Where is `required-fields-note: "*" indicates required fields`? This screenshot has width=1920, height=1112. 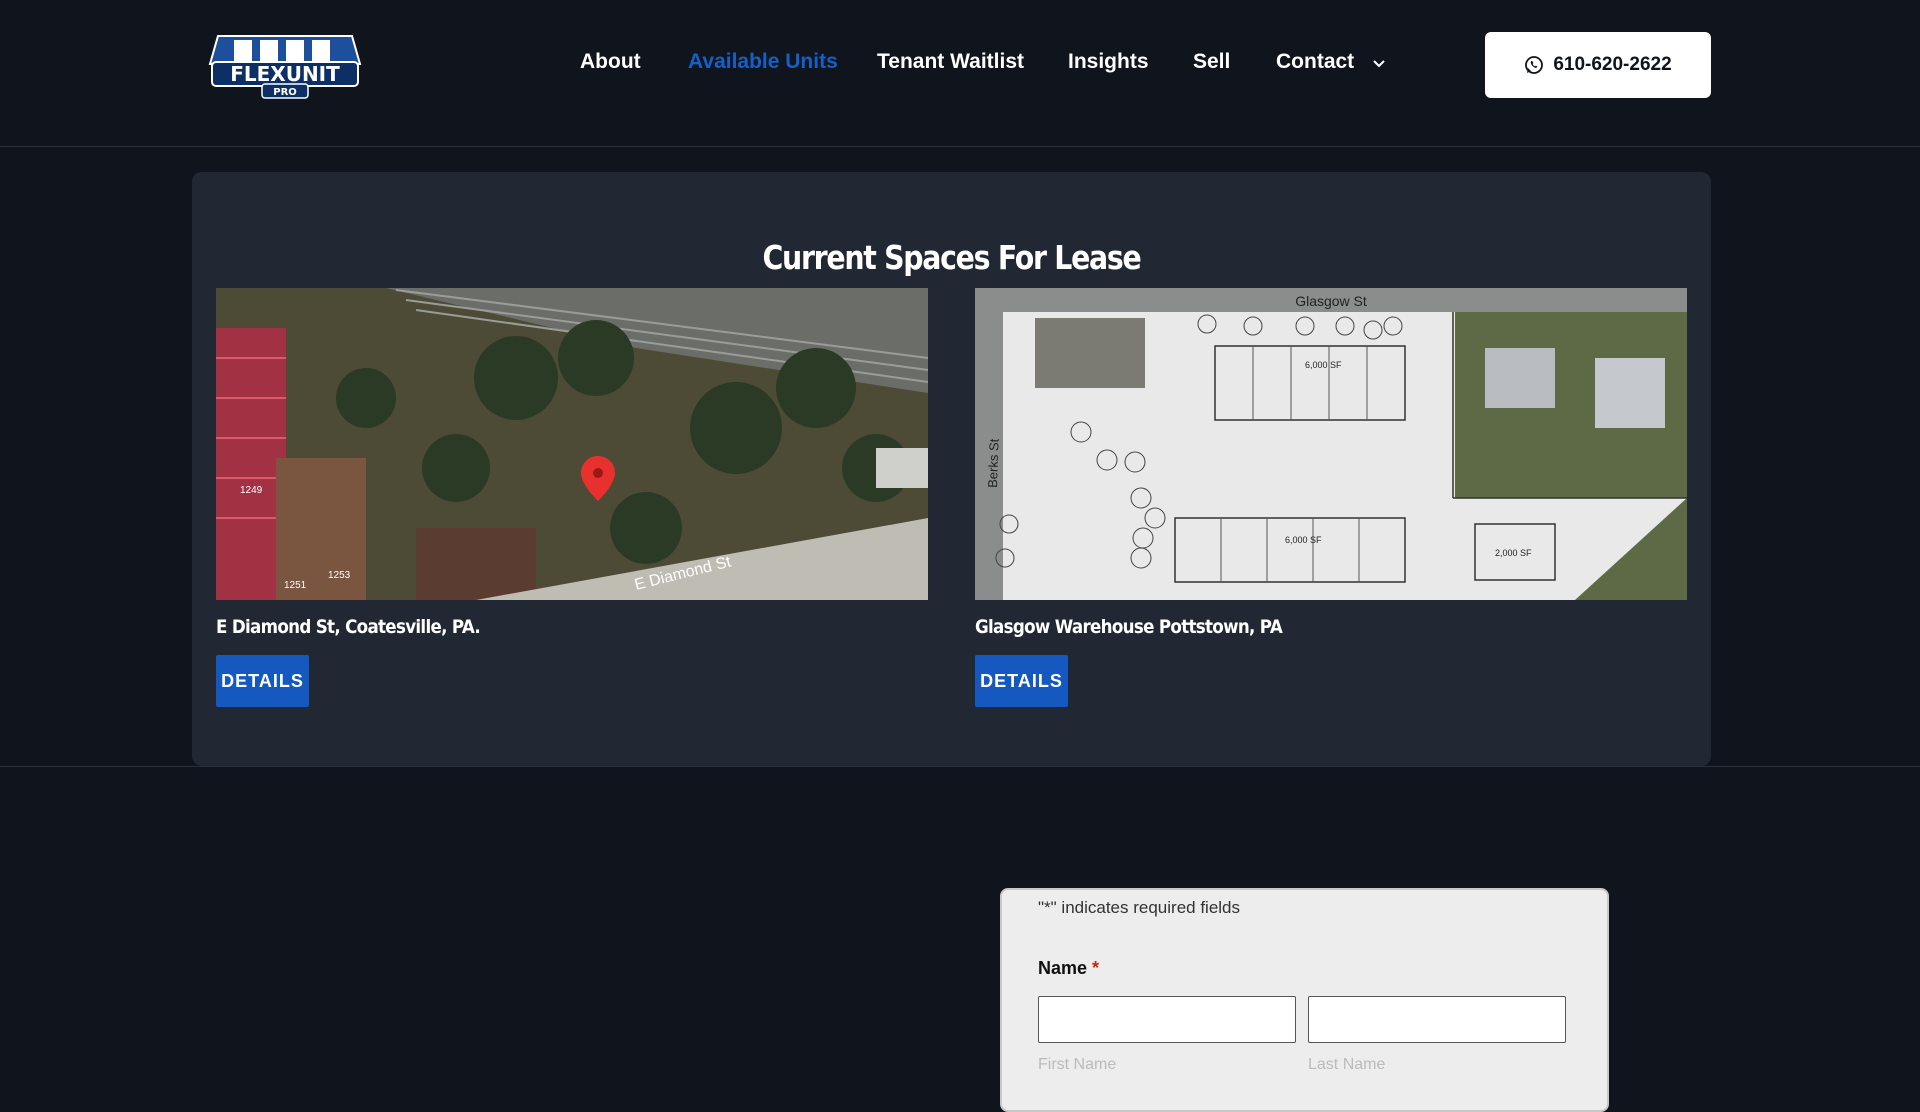
required-fields-note: "*" indicates required fields is located at coordinates (1139, 908).